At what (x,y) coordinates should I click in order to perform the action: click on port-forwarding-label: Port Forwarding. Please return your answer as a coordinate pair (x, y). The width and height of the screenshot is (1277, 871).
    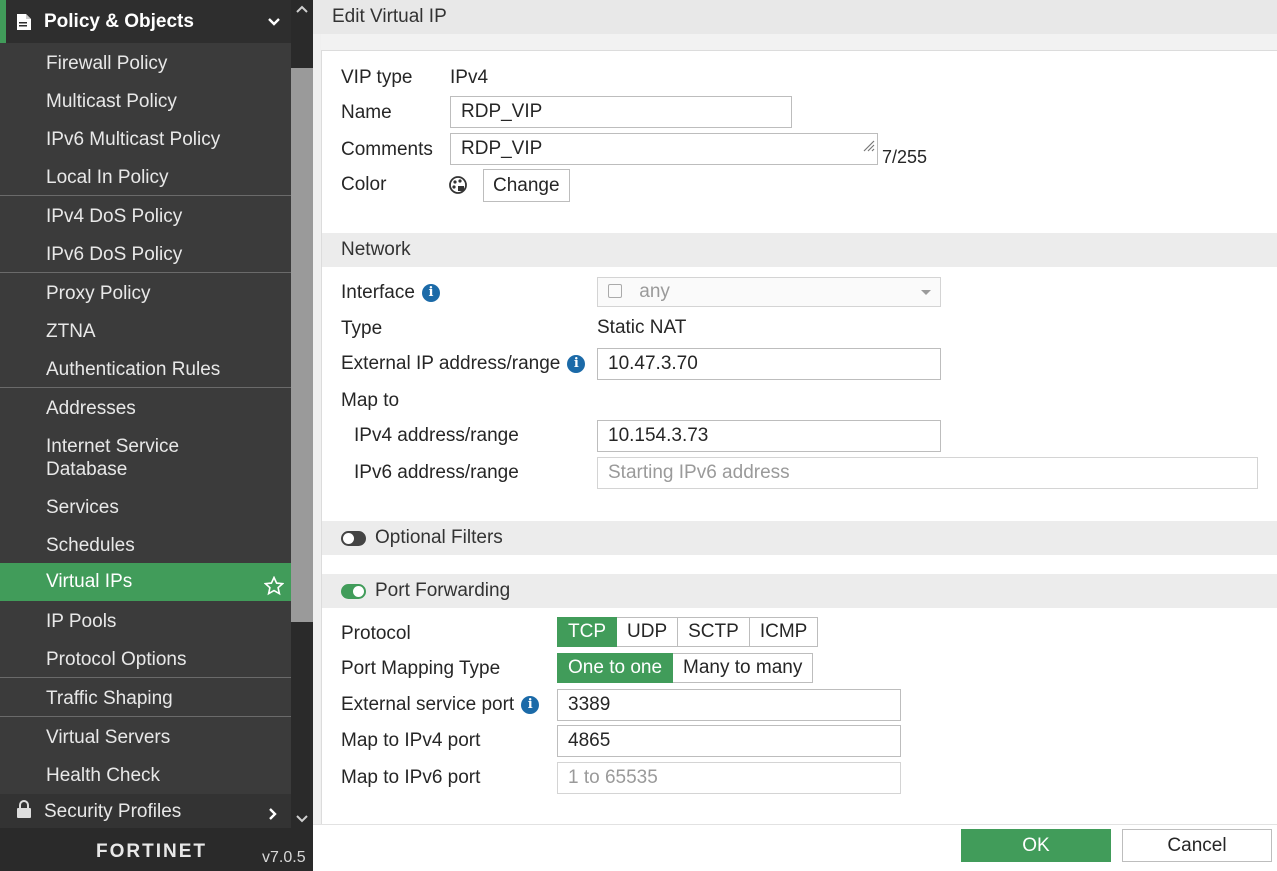
    Looking at the image, I should click on (443, 590).